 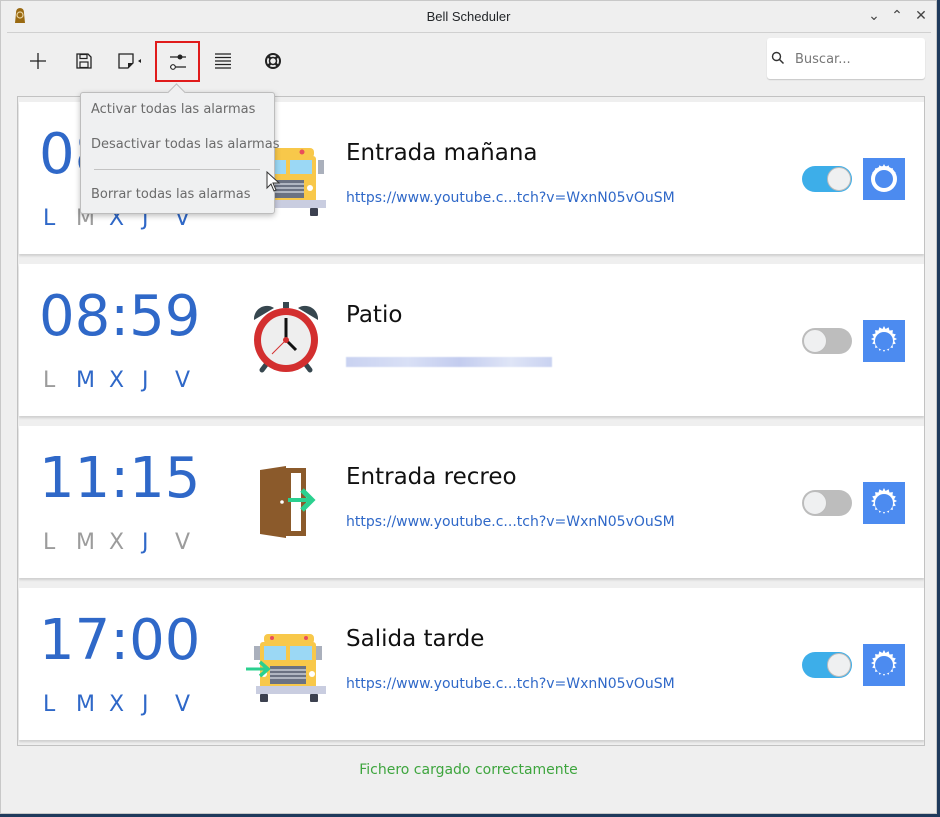 I want to click on lifebuoy-icon, so click(x=273, y=61).